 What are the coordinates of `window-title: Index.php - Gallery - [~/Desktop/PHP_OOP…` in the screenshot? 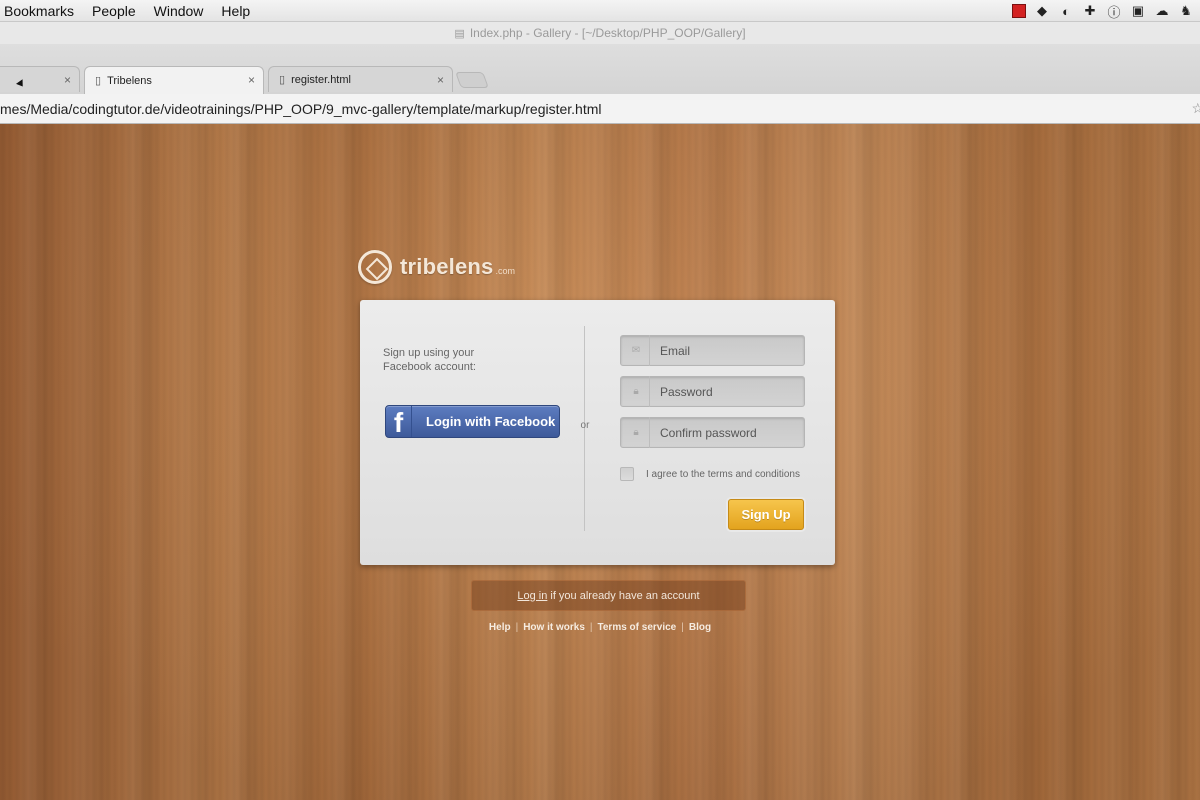 It's located at (607, 33).